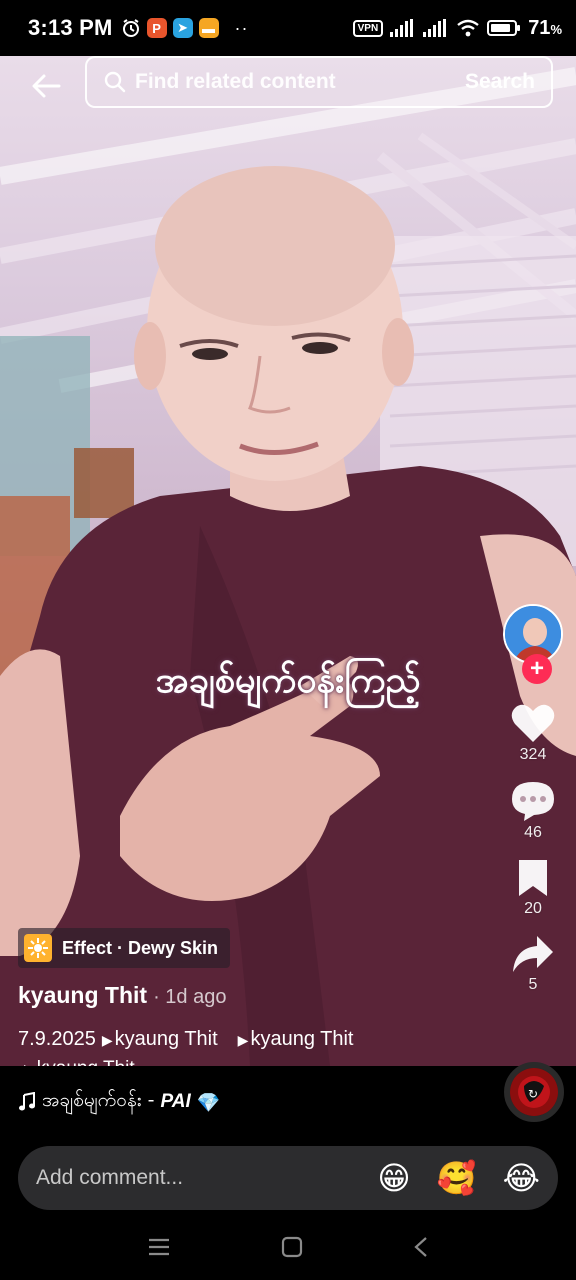  I want to click on like-button: 324, so click(533, 733).